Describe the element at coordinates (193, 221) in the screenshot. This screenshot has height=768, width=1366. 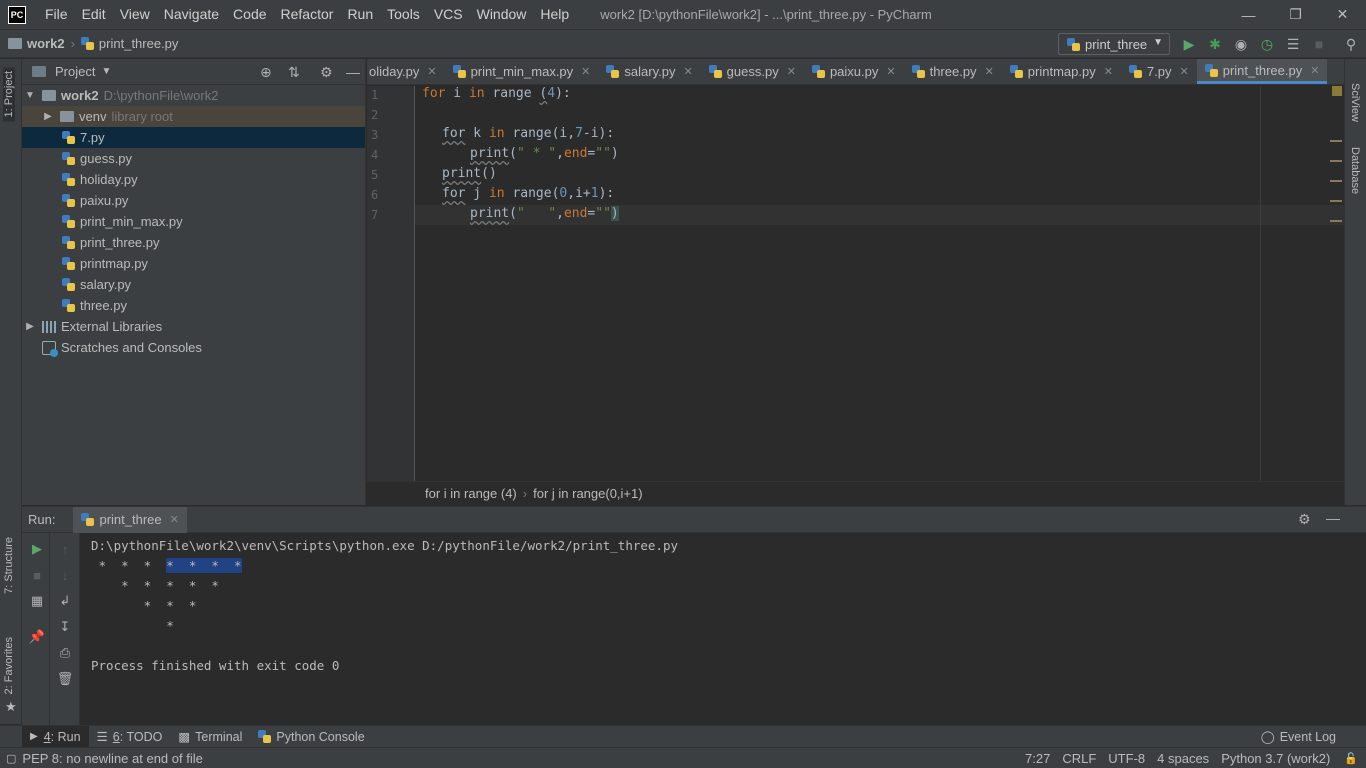
I see `tree-item-file: print_min_max.py` at that location.